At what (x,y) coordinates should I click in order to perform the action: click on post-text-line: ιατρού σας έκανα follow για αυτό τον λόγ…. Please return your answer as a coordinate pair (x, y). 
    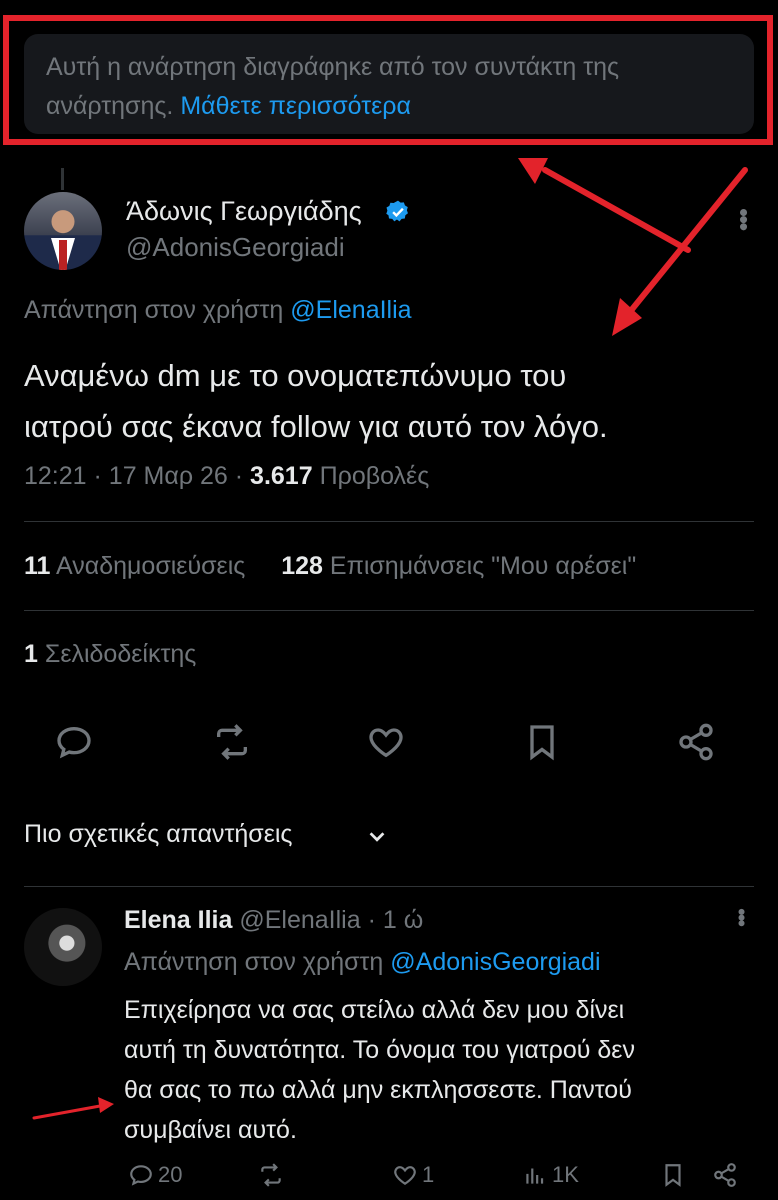
    Looking at the image, I should click on (316, 426).